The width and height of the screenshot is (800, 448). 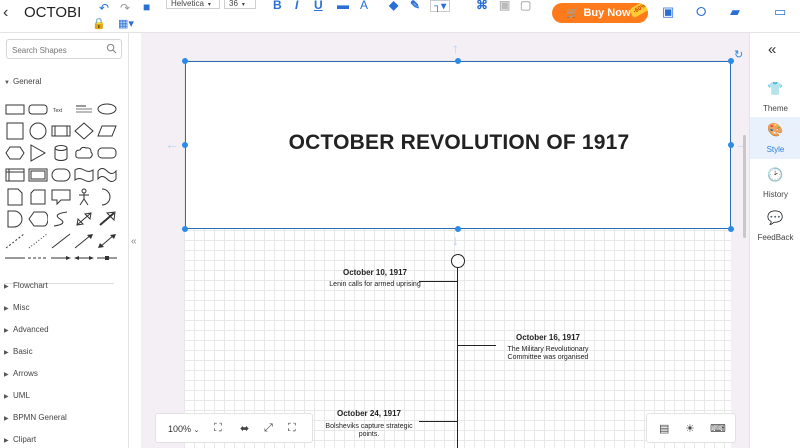 What do you see at coordinates (38, 197) in the screenshot?
I see `card-corner-shape` at bounding box center [38, 197].